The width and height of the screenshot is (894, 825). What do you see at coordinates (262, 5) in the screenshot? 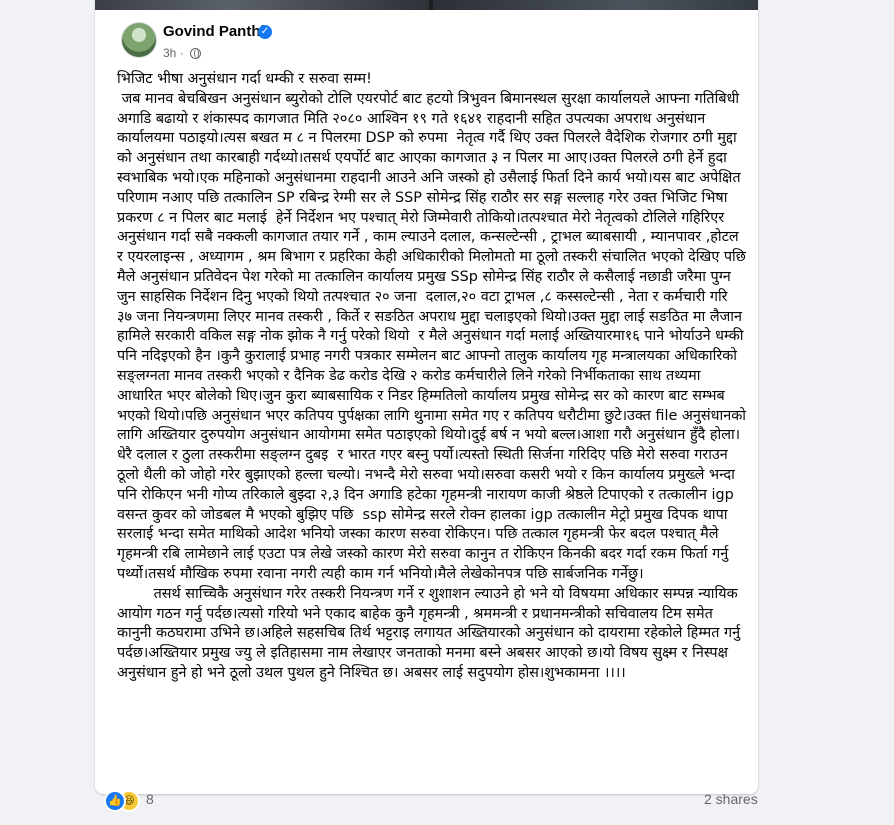
I see `photo-thumbnail-left` at bounding box center [262, 5].